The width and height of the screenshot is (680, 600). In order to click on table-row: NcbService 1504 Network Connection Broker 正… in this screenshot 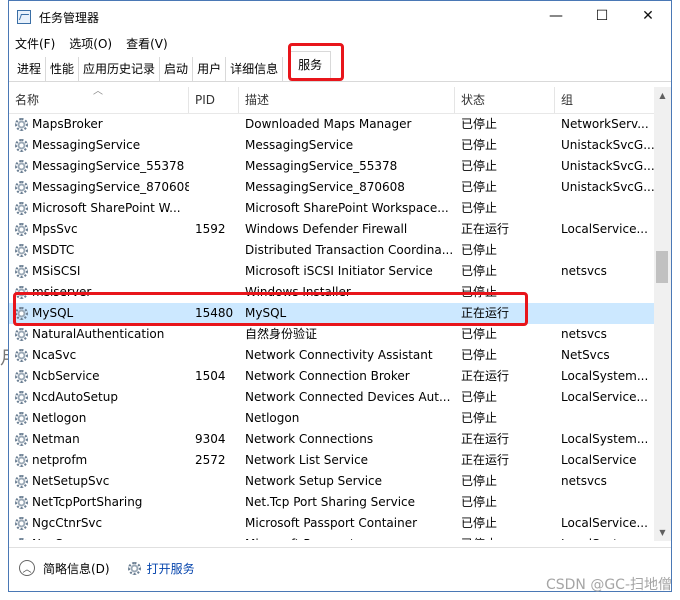, I will do `click(332, 376)`.